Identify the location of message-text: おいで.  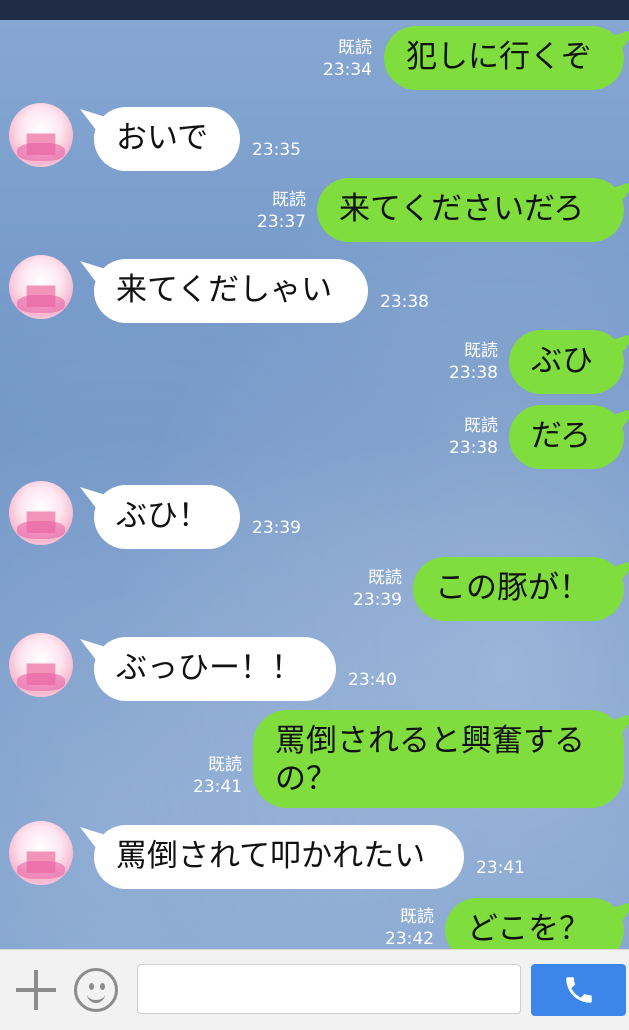
(162, 138).